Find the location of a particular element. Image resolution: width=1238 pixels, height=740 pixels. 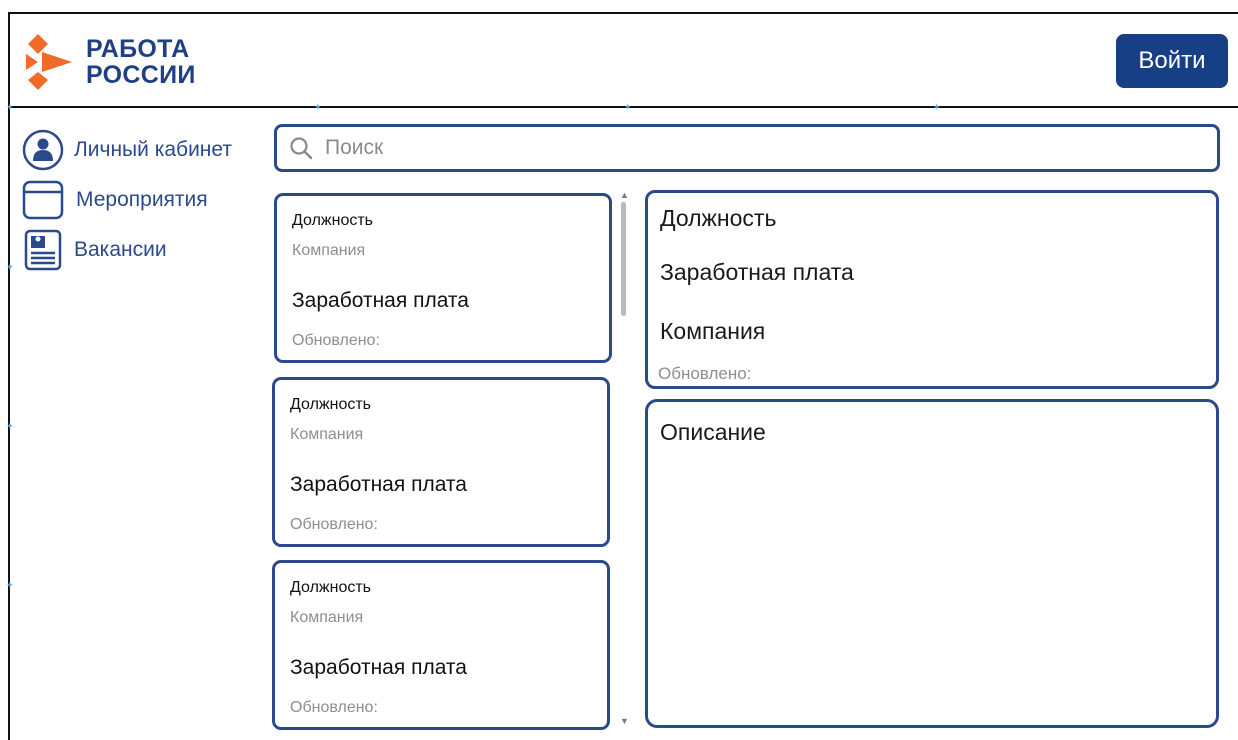

user-circle-icon is located at coordinates (43, 150).